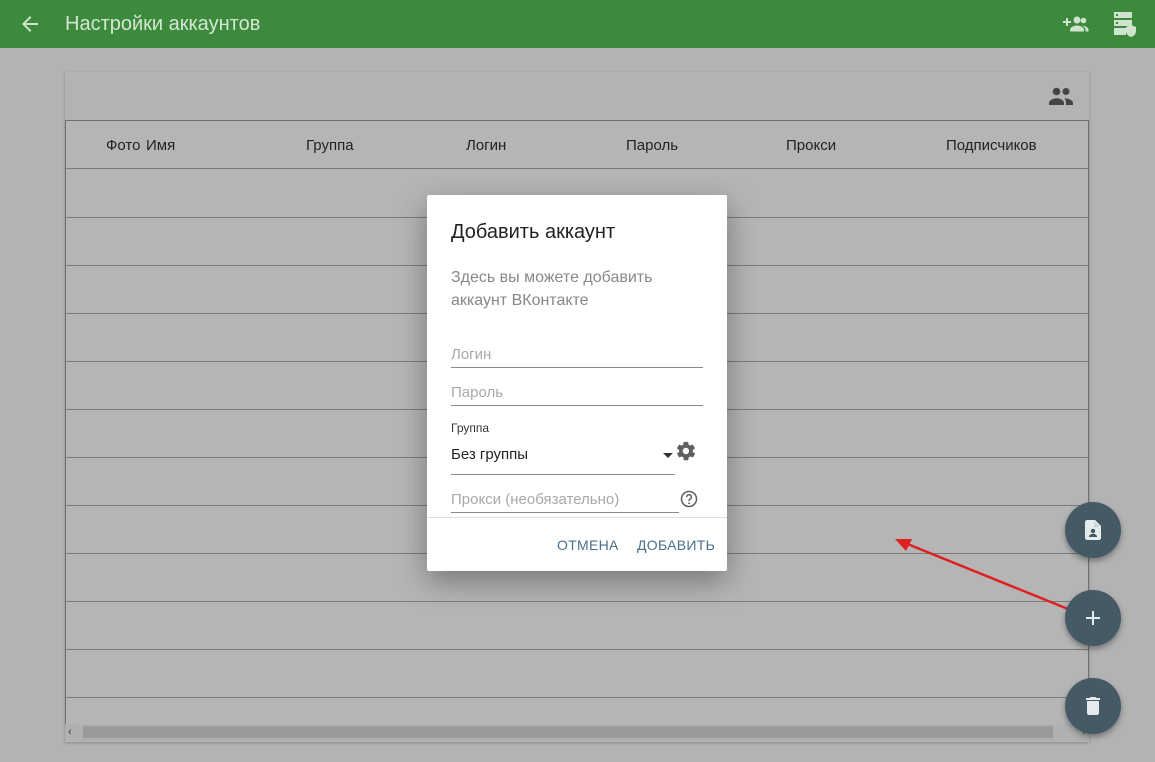 The height and width of the screenshot is (762, 1155). What do you see at coordinates (568, 732) in the screenshot?
I see `scrollbar-thumb` at bounding box center [568, 732].